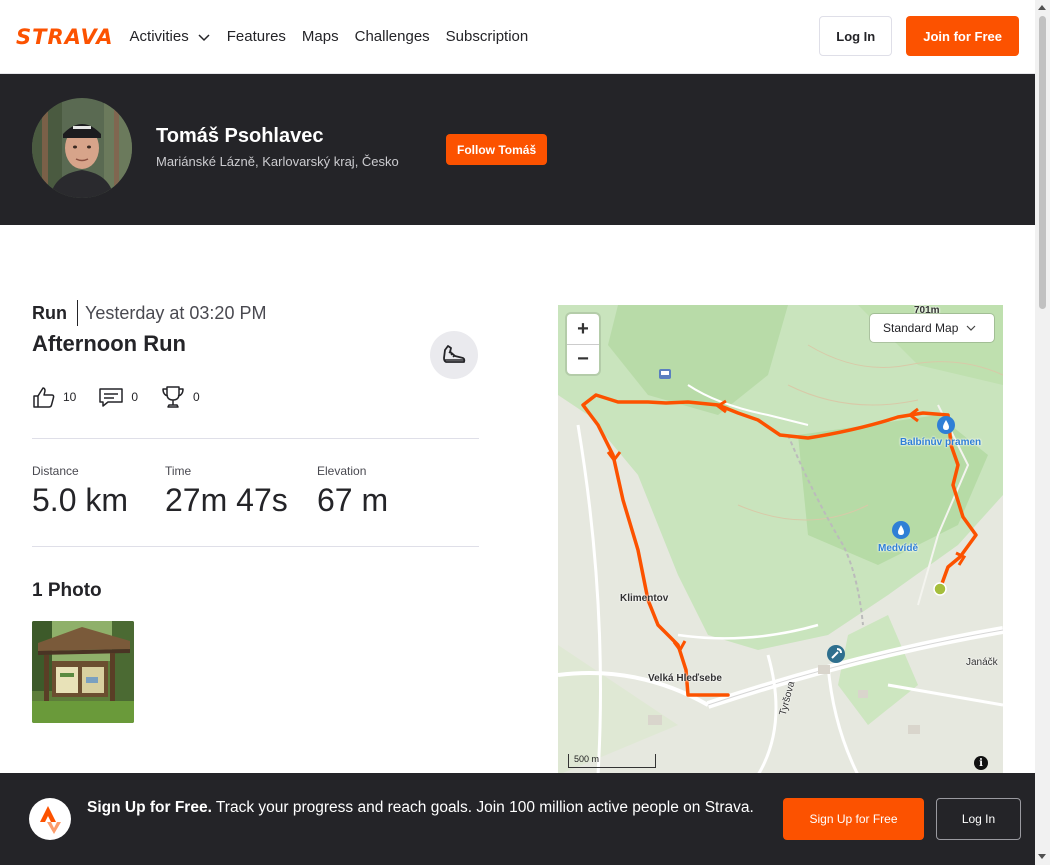 Image resolution: width=1050 pixels, height=865 pixels. Describe the element at coordinates (962, 36) in the screenshot. I see `join-button: Join for Free` at that location.